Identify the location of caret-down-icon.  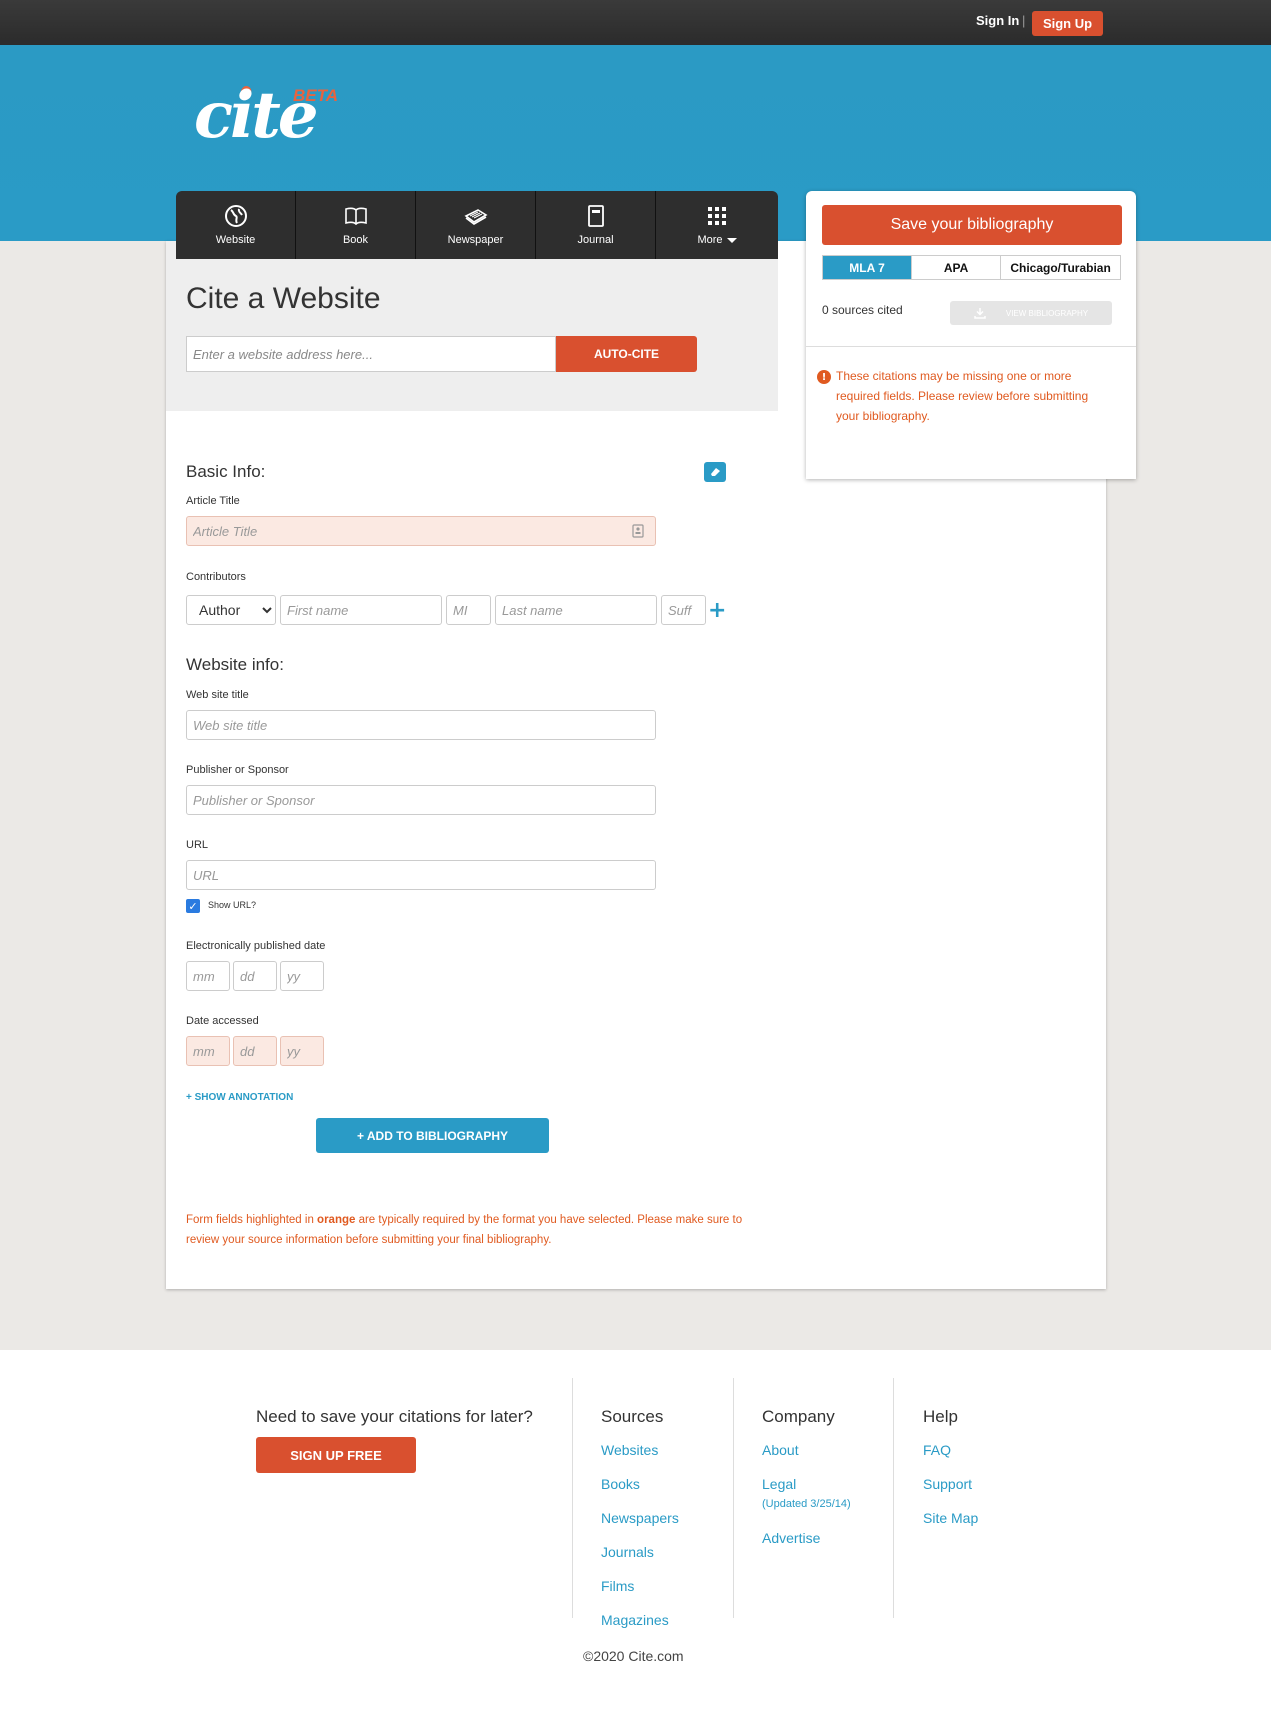
(731, 240).